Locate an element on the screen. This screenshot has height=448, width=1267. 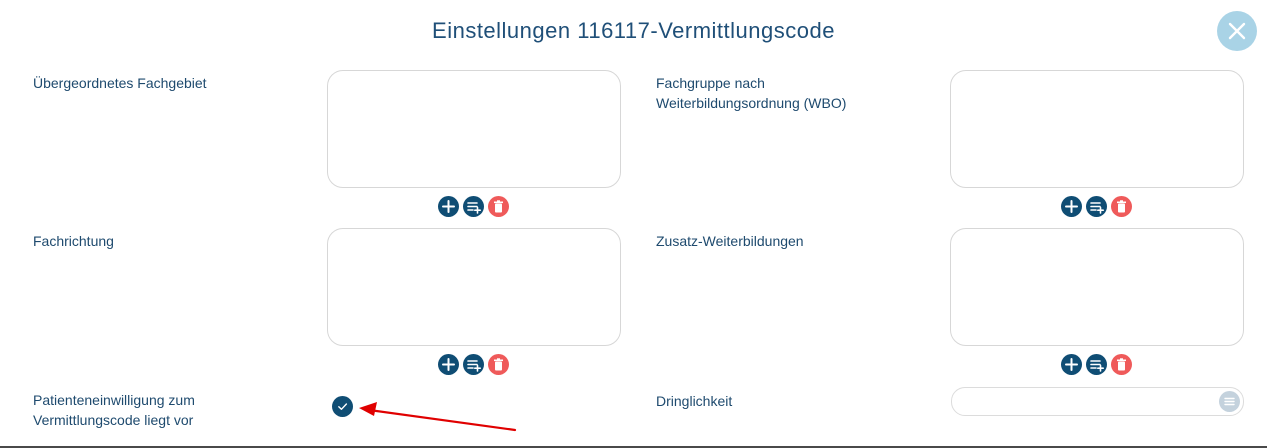
close-button is located at coordinates (1237, 31).